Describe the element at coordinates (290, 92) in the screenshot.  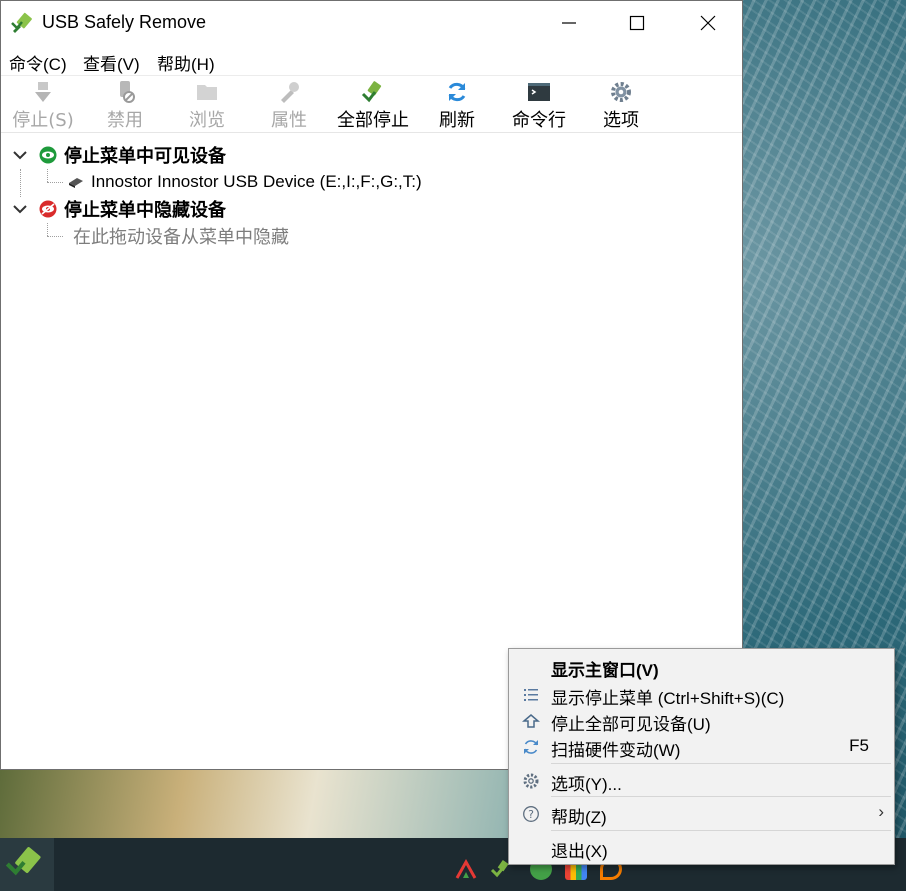
I see `properties-icon` at that location.